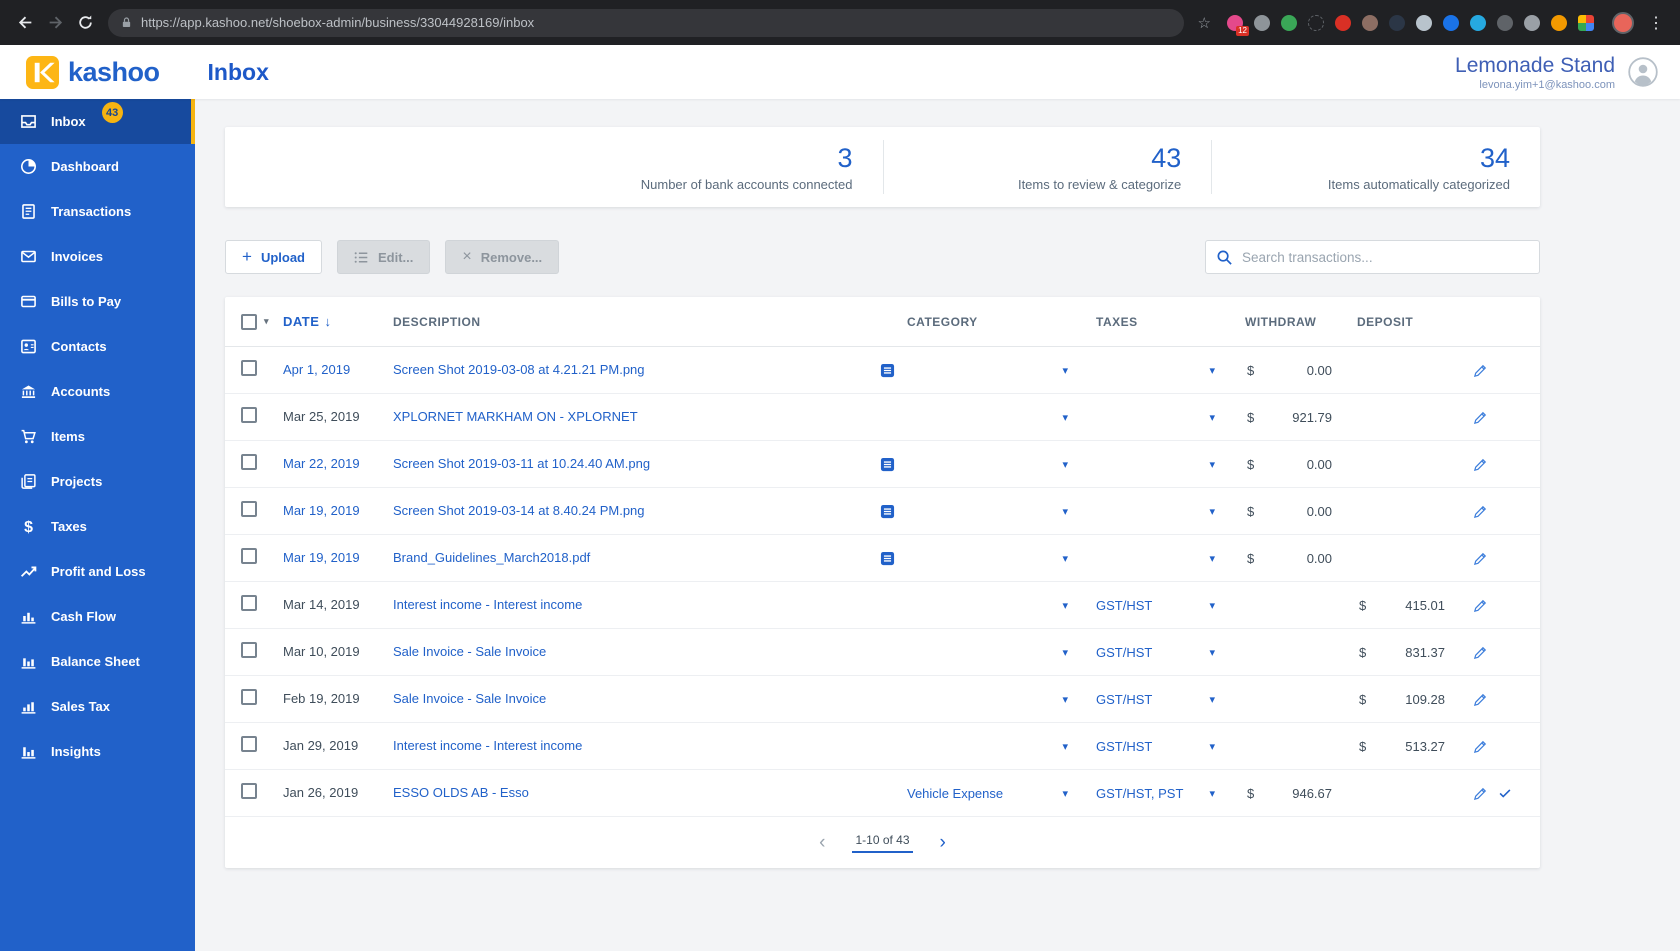 The image size is (1680, 951). Describe the element at coordinates (943, 843) in the screenshot. I see `next-page-icon: ›` at that location.